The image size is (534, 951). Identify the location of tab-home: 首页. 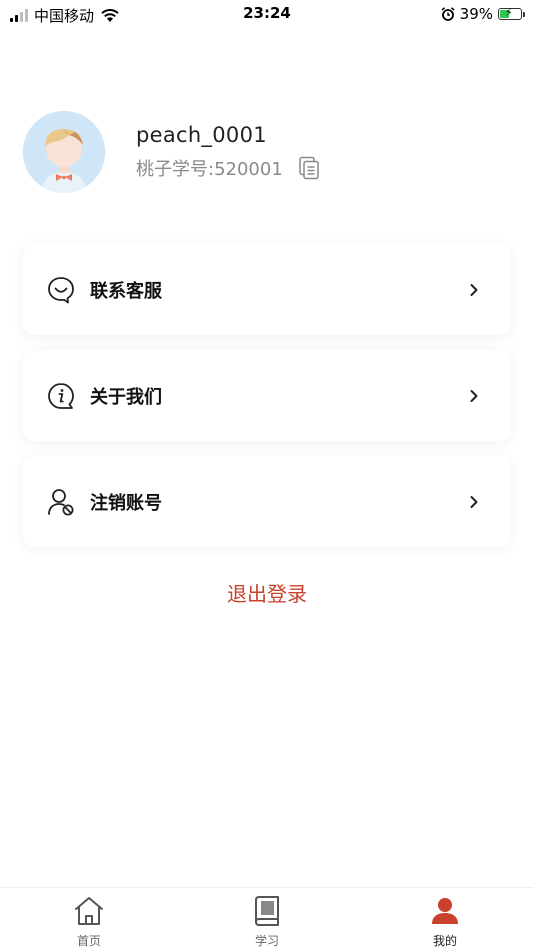
(89, 921).